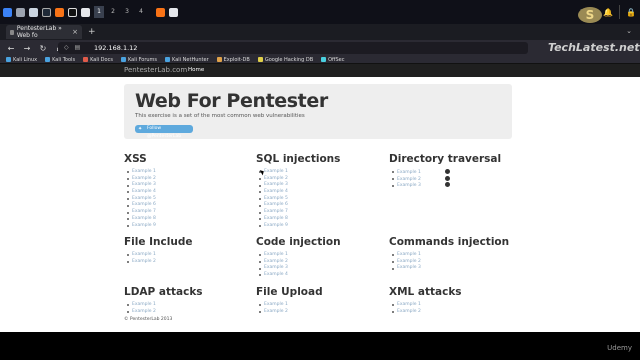 This screenshot has width=640, height=360. I want to click on firefox-icon, so click(59, 12).